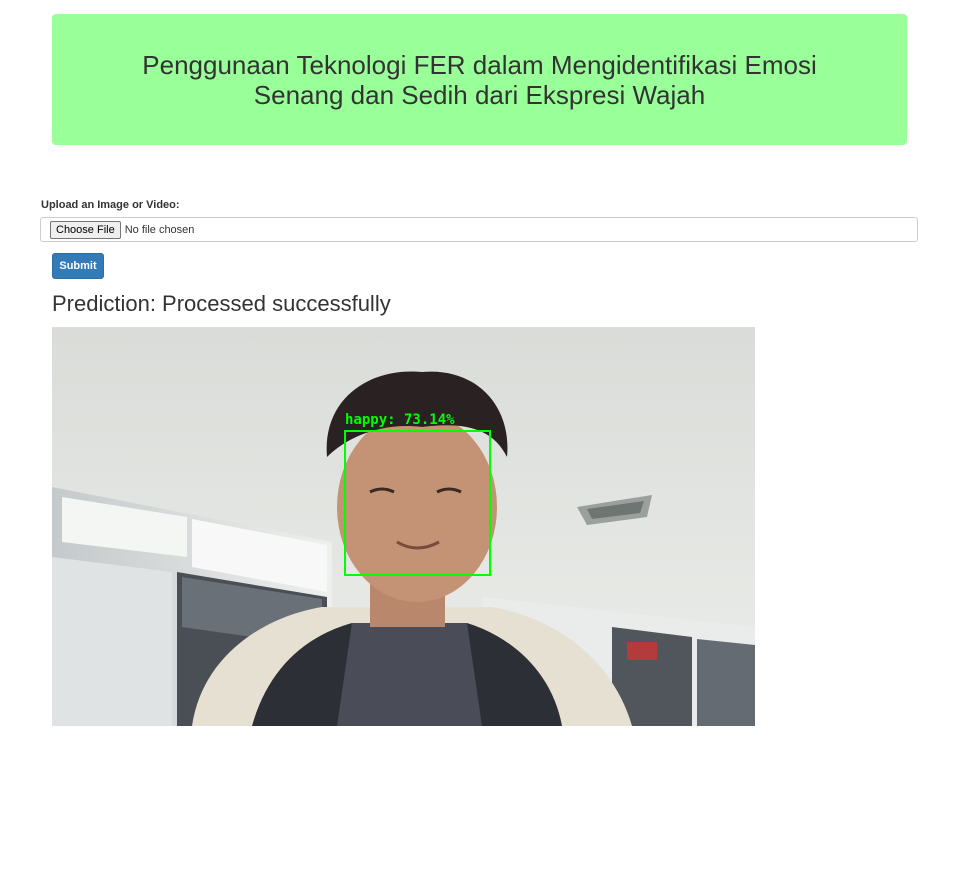 This screenshot has width=958, height=896. Describe the element at coordinates (221, 303) in the screenshot. I see `prediction-result-text: Prediction: Processed successfully` at that location.